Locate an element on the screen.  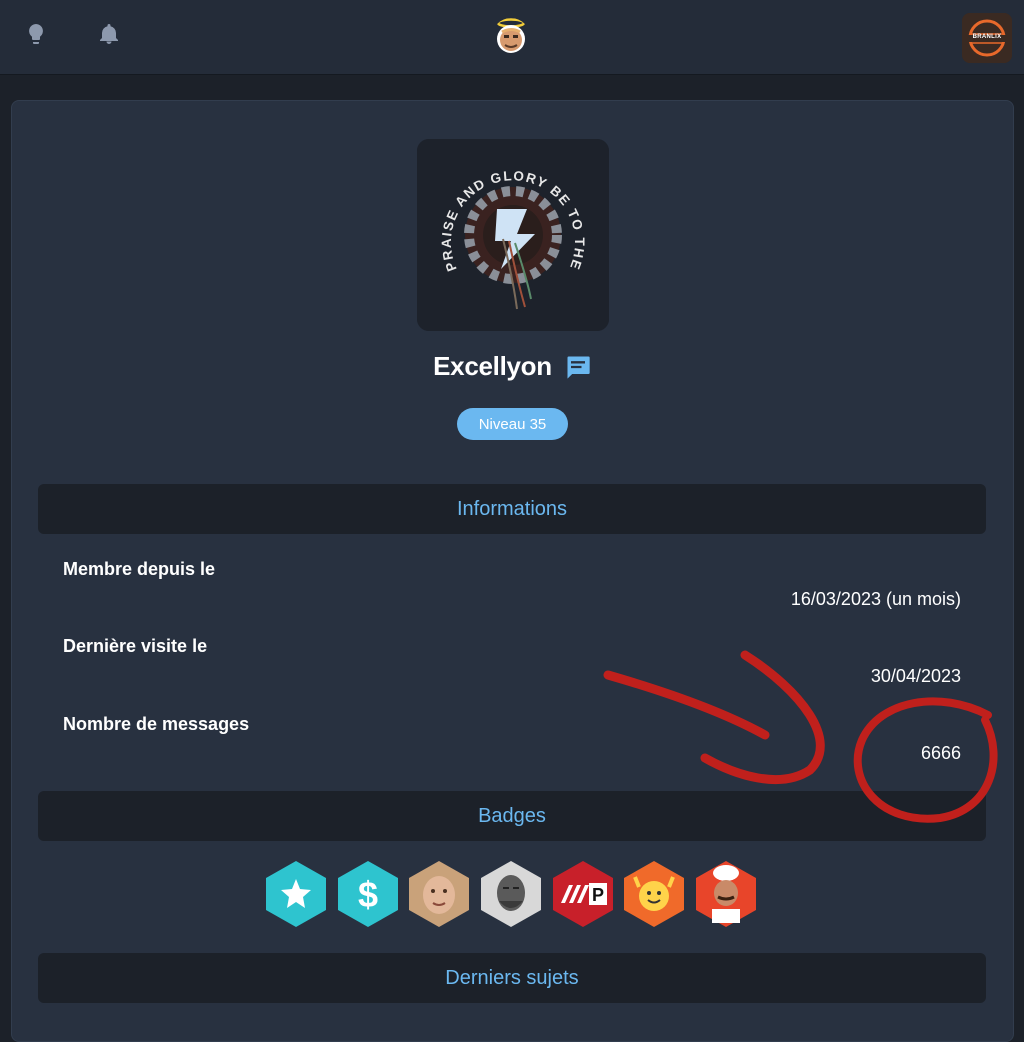
member-since-label: Membre depuis le is located at coordinates (139, 569).